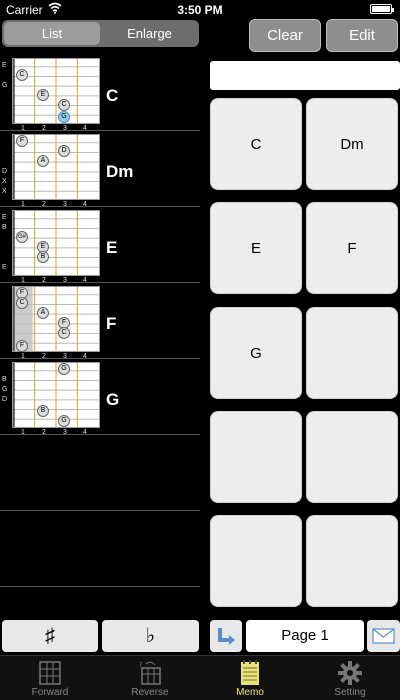  I want to click on memo-cell: Dm, so click(352, 144).